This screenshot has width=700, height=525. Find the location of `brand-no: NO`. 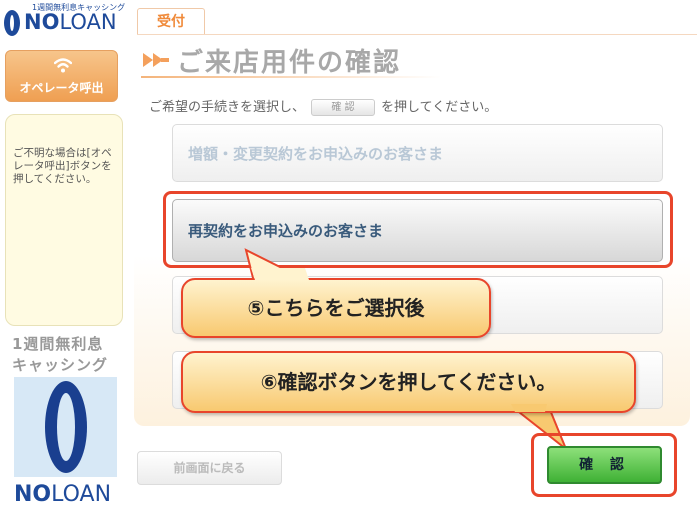

brand-no: NO is located at coordinates (33, 494).